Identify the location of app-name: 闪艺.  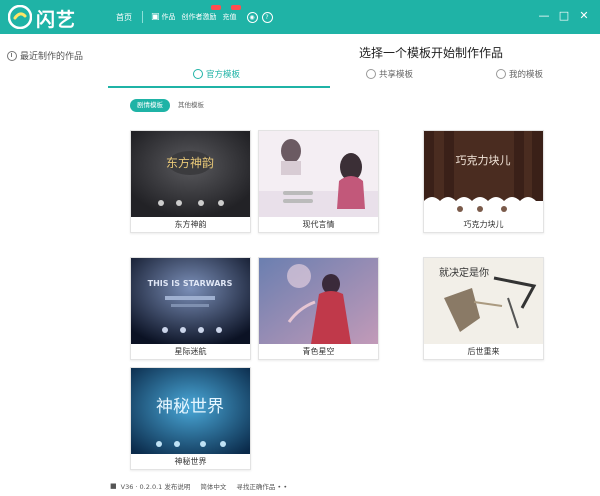
(56, 20).